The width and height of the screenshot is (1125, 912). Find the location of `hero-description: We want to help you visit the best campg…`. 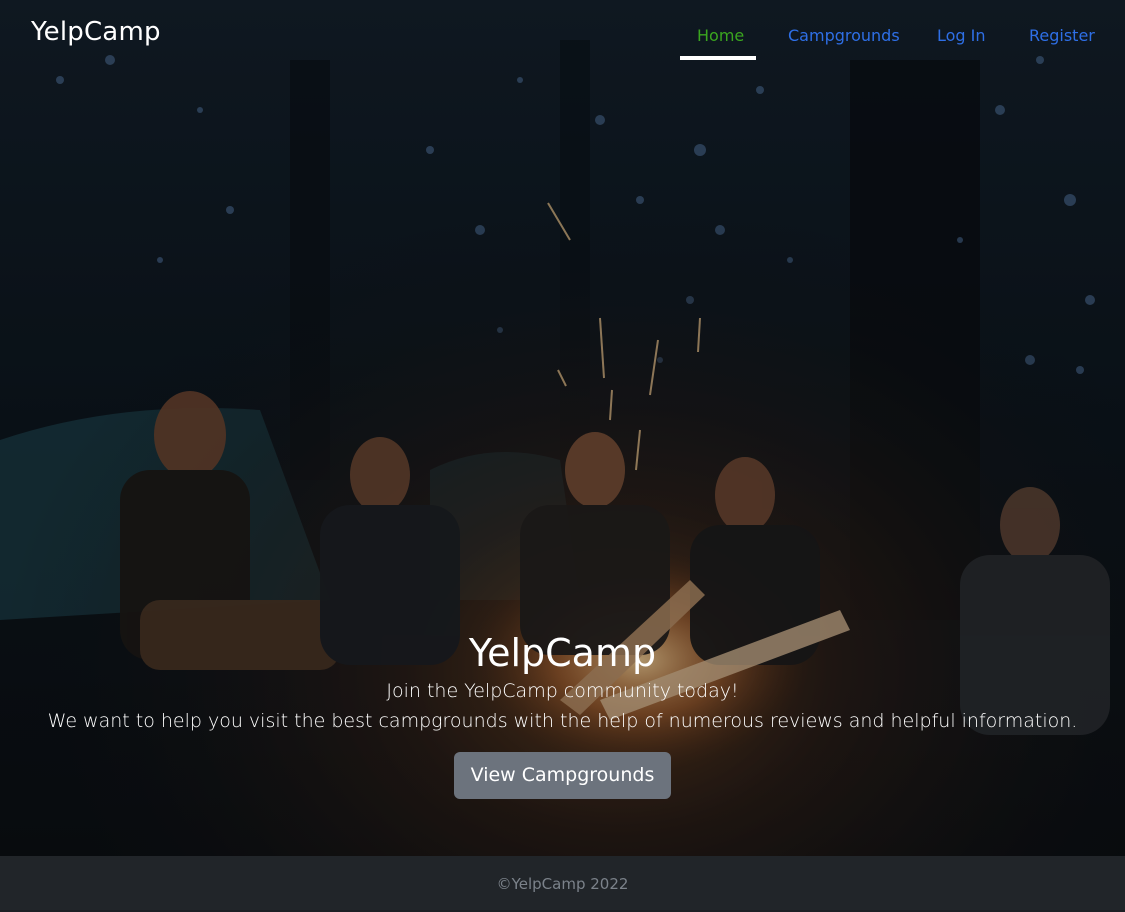

hero-description: We want to help you visit the best campg… is located at coordinates (562, 721).